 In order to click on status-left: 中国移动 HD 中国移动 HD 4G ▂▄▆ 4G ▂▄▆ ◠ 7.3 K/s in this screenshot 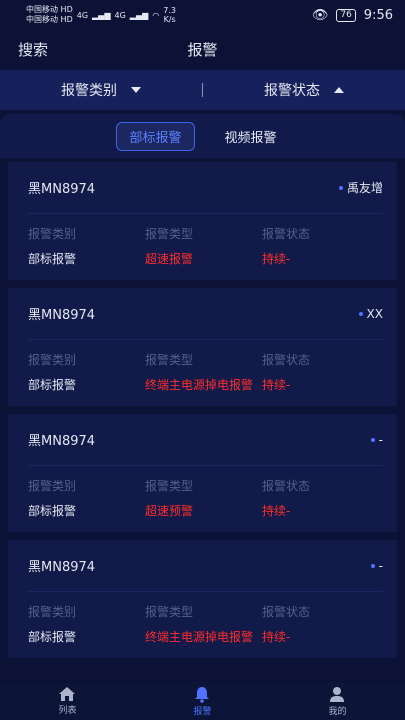, I will do `click(101, 15)`.